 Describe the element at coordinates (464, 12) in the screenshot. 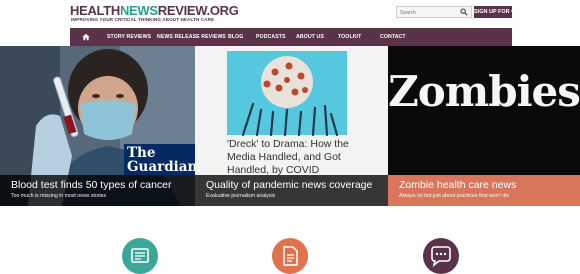

I see `search-icon` at that location.